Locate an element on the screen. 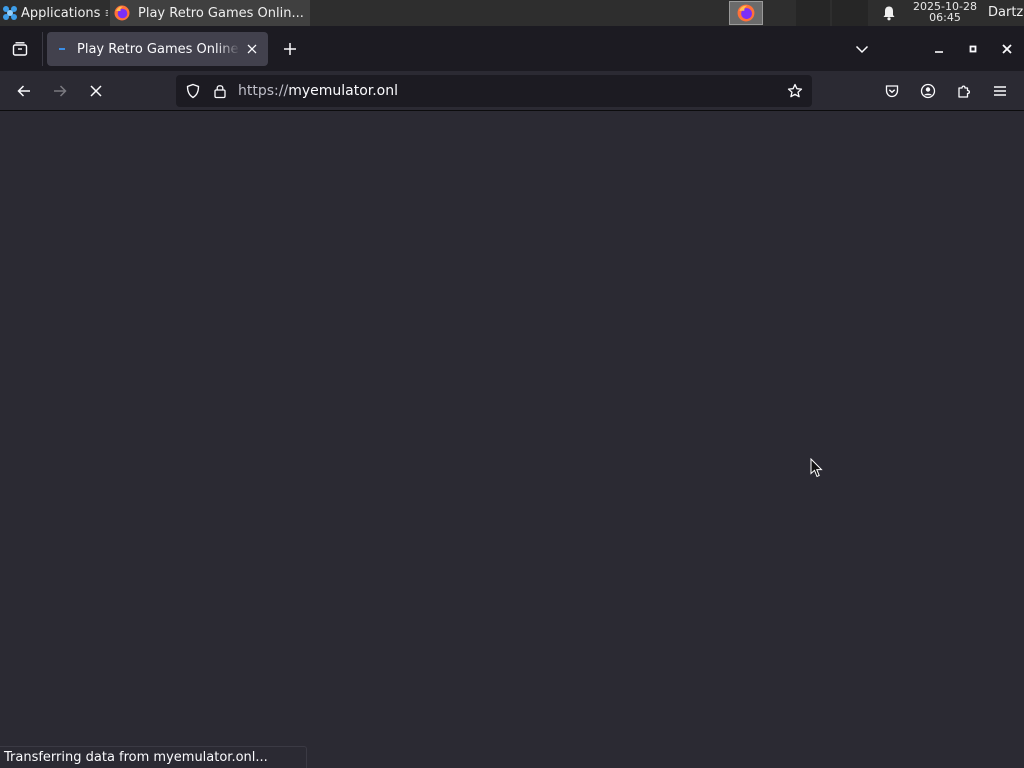 The image size is (1024, 768). address-bar: https://myemulator.onl is located at coordinates (494, 91).